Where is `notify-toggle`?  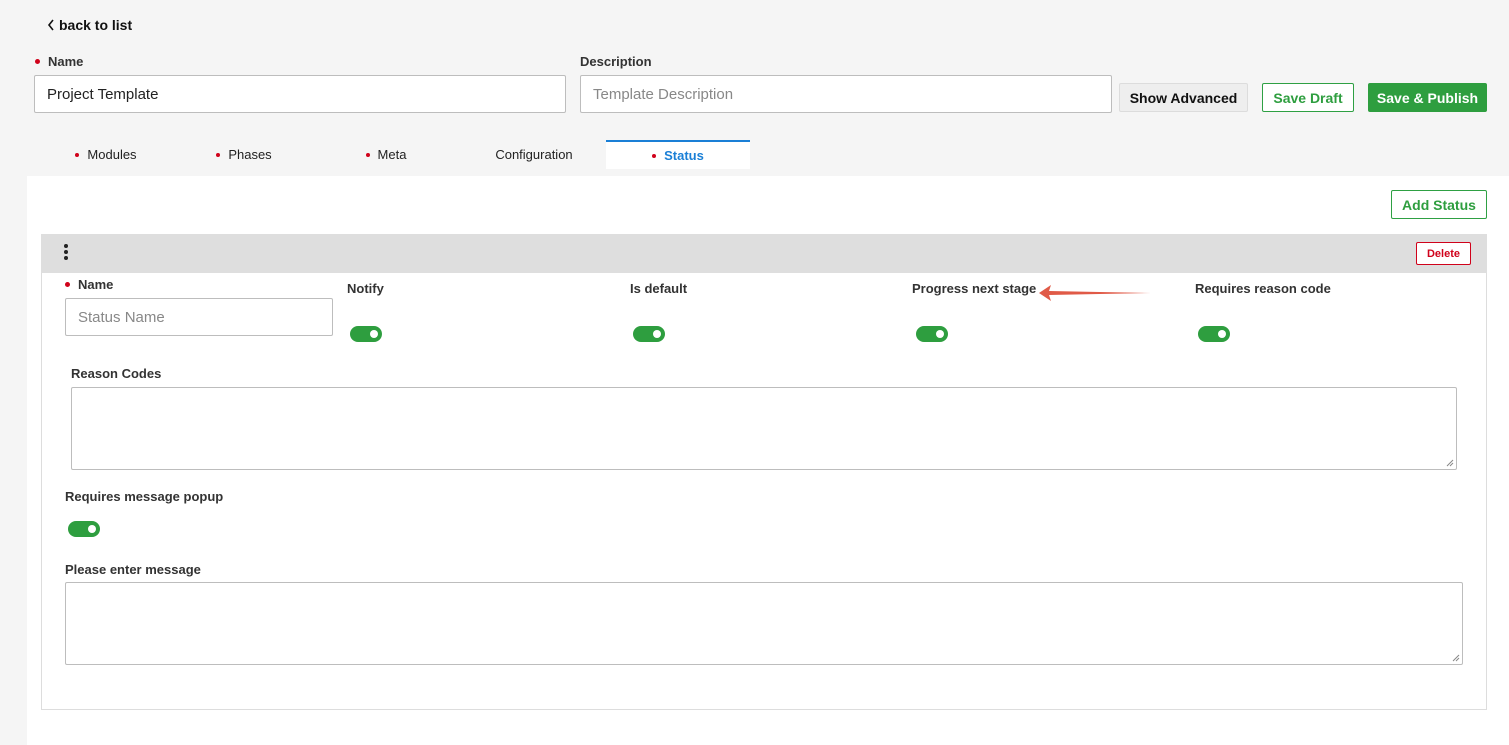 notify-toggle is located at coordinates (366, 334).